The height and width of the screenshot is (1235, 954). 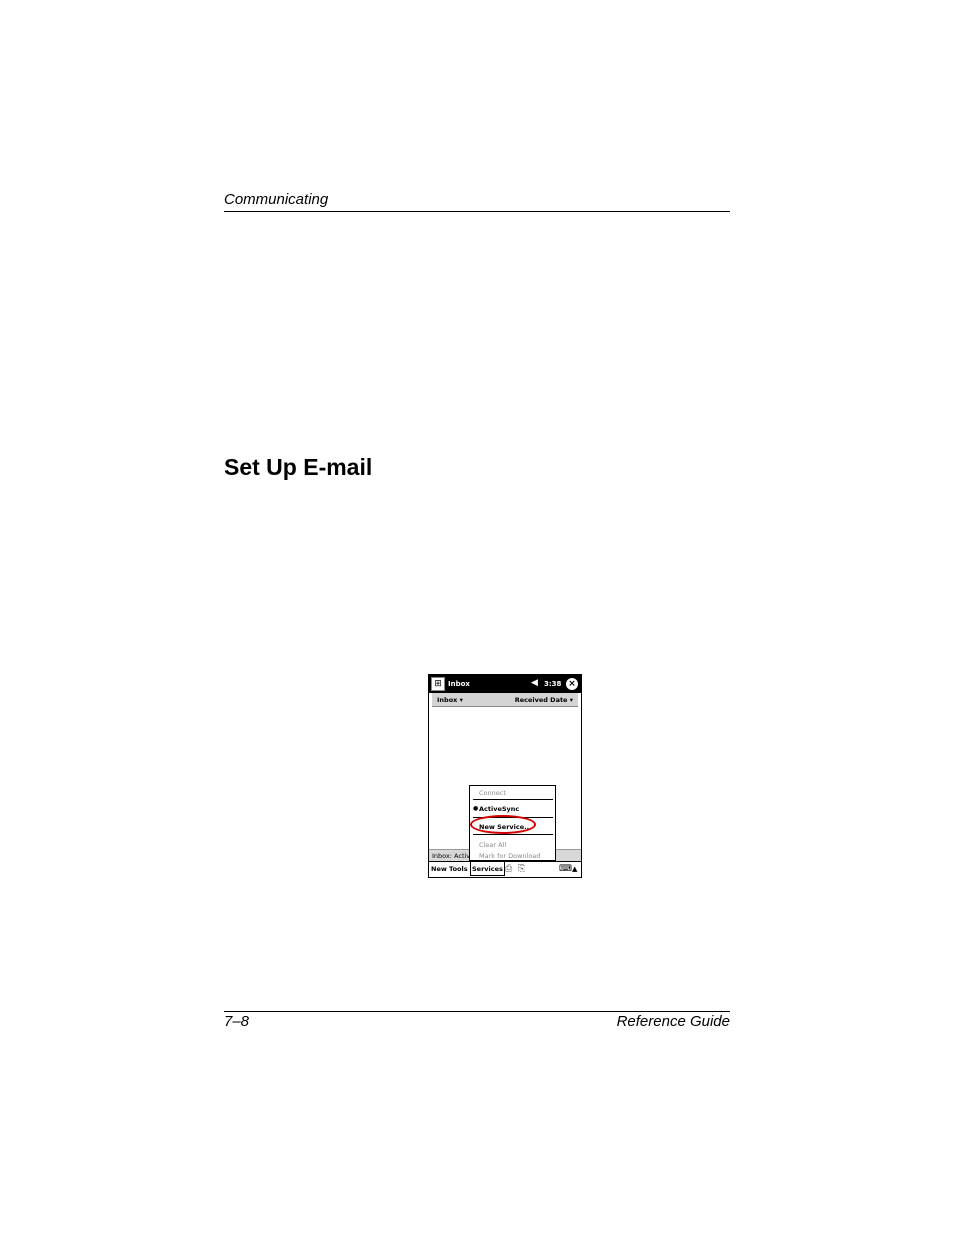 I want to click on speaker-icon: ◀︎, so click(x=534, y=683).